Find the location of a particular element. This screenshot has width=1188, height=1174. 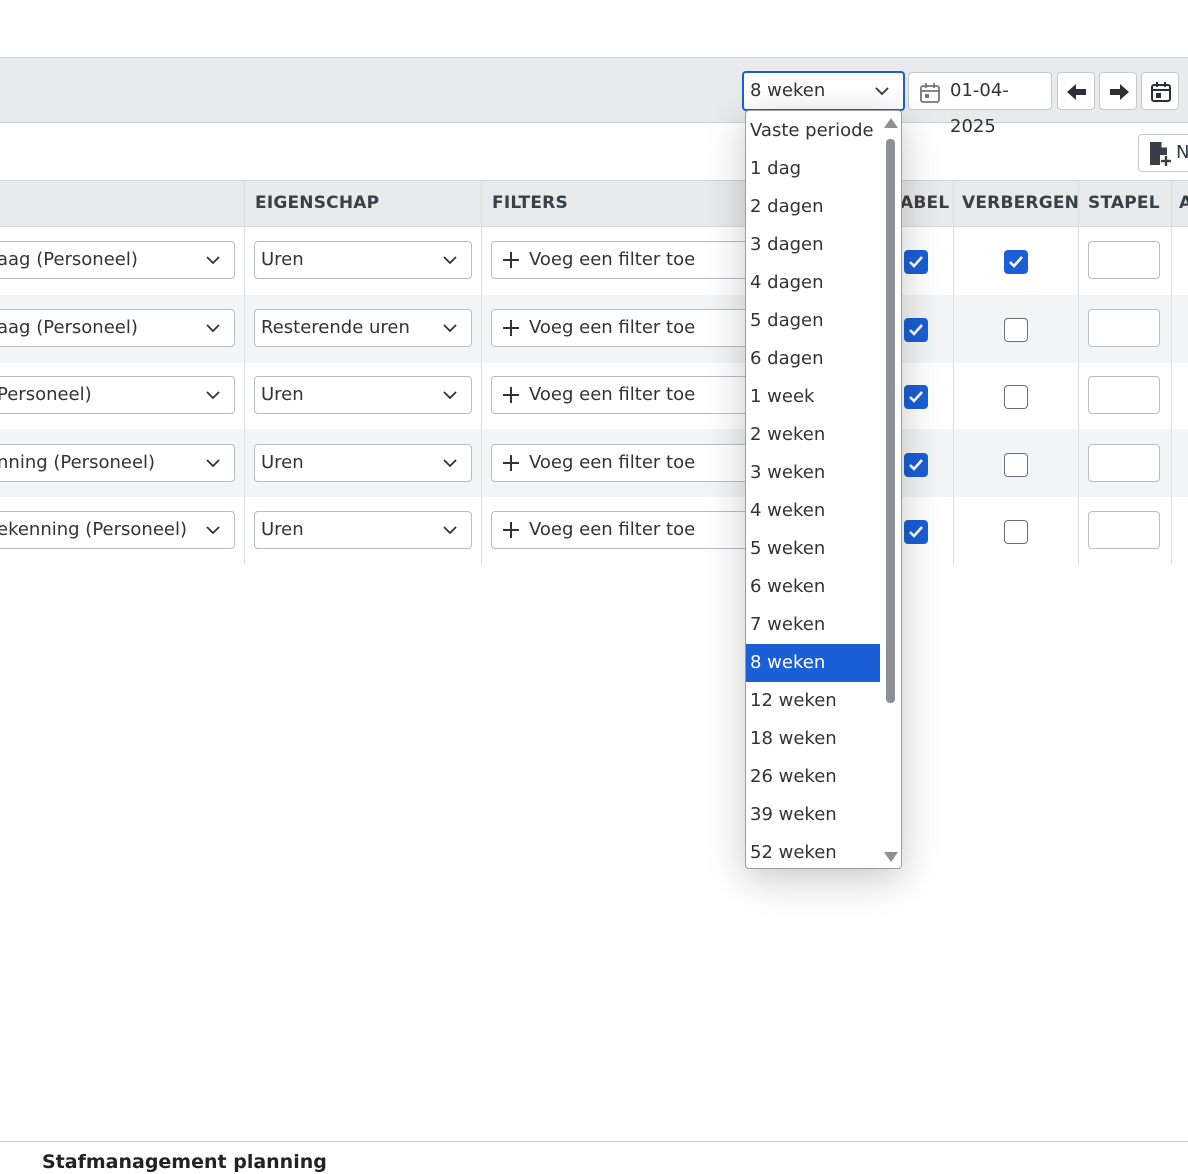

date-value: 01-04-2025 is located at coordinates (979, 108).